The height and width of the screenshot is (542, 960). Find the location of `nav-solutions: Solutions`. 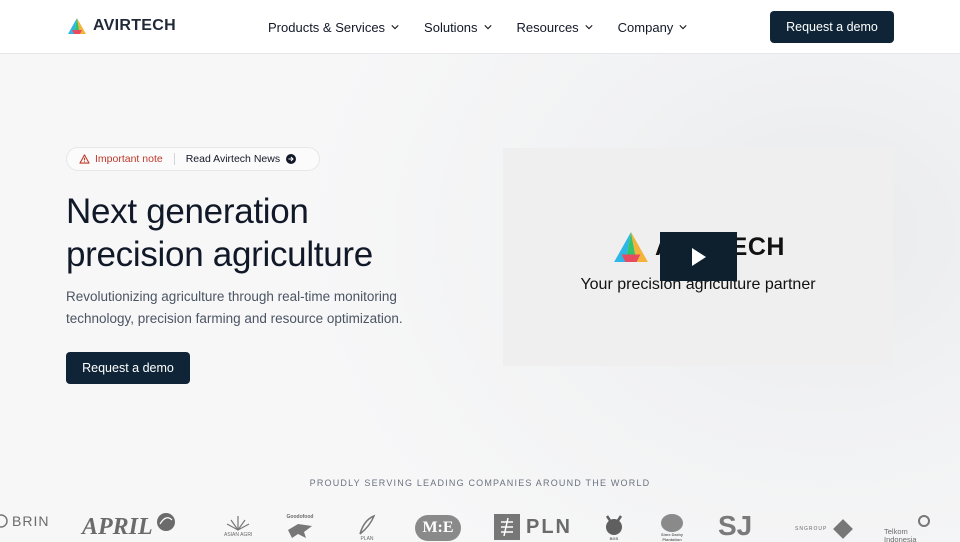

nav-solutions: Solutions is located at coordinates (458, 27).